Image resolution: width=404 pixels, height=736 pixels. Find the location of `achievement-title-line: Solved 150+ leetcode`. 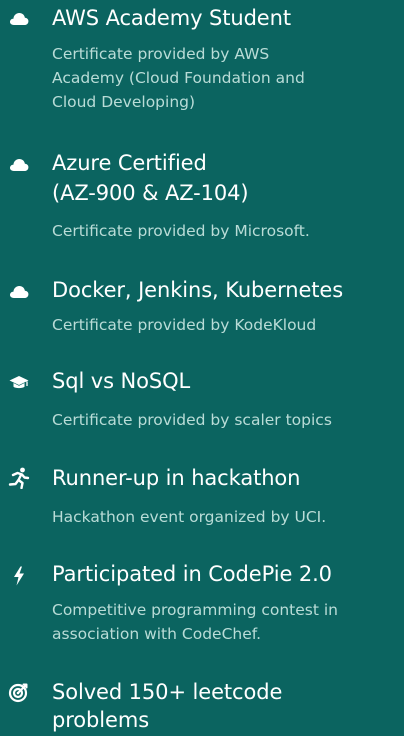

achievement-title-line: Solved 150+ leetcode is located at coordinates (167, 692).